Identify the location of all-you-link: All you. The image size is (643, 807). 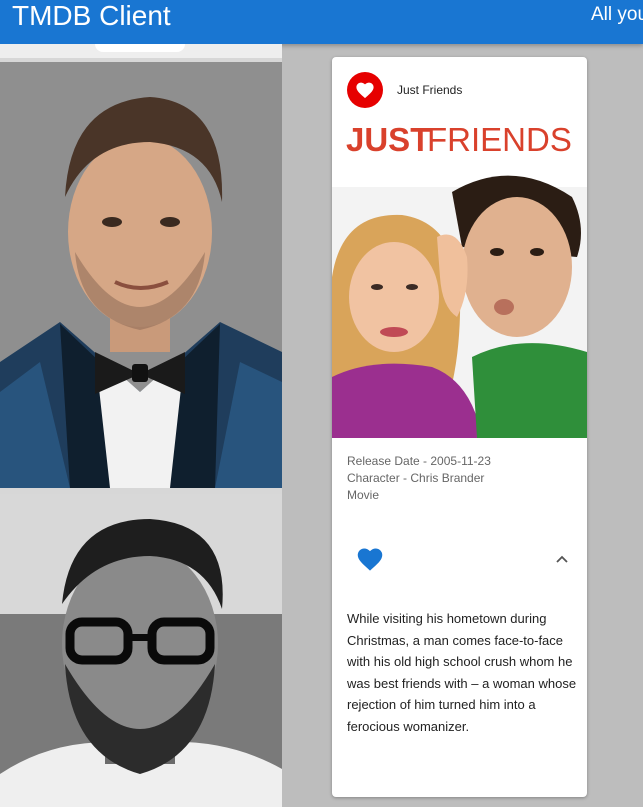
(617, 15).